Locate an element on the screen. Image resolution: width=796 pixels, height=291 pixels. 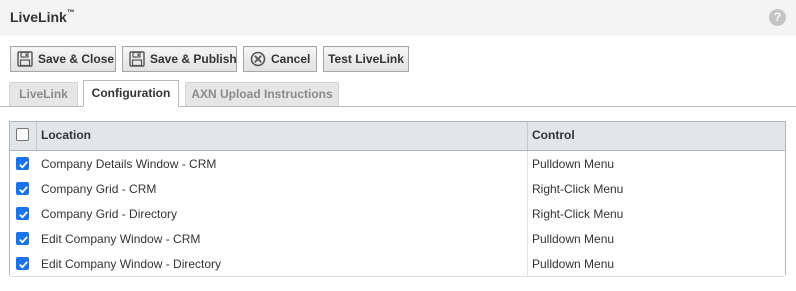
table-row: Edit Company Window - CRM Pulldown Menu is located at coordinates (397, 239).